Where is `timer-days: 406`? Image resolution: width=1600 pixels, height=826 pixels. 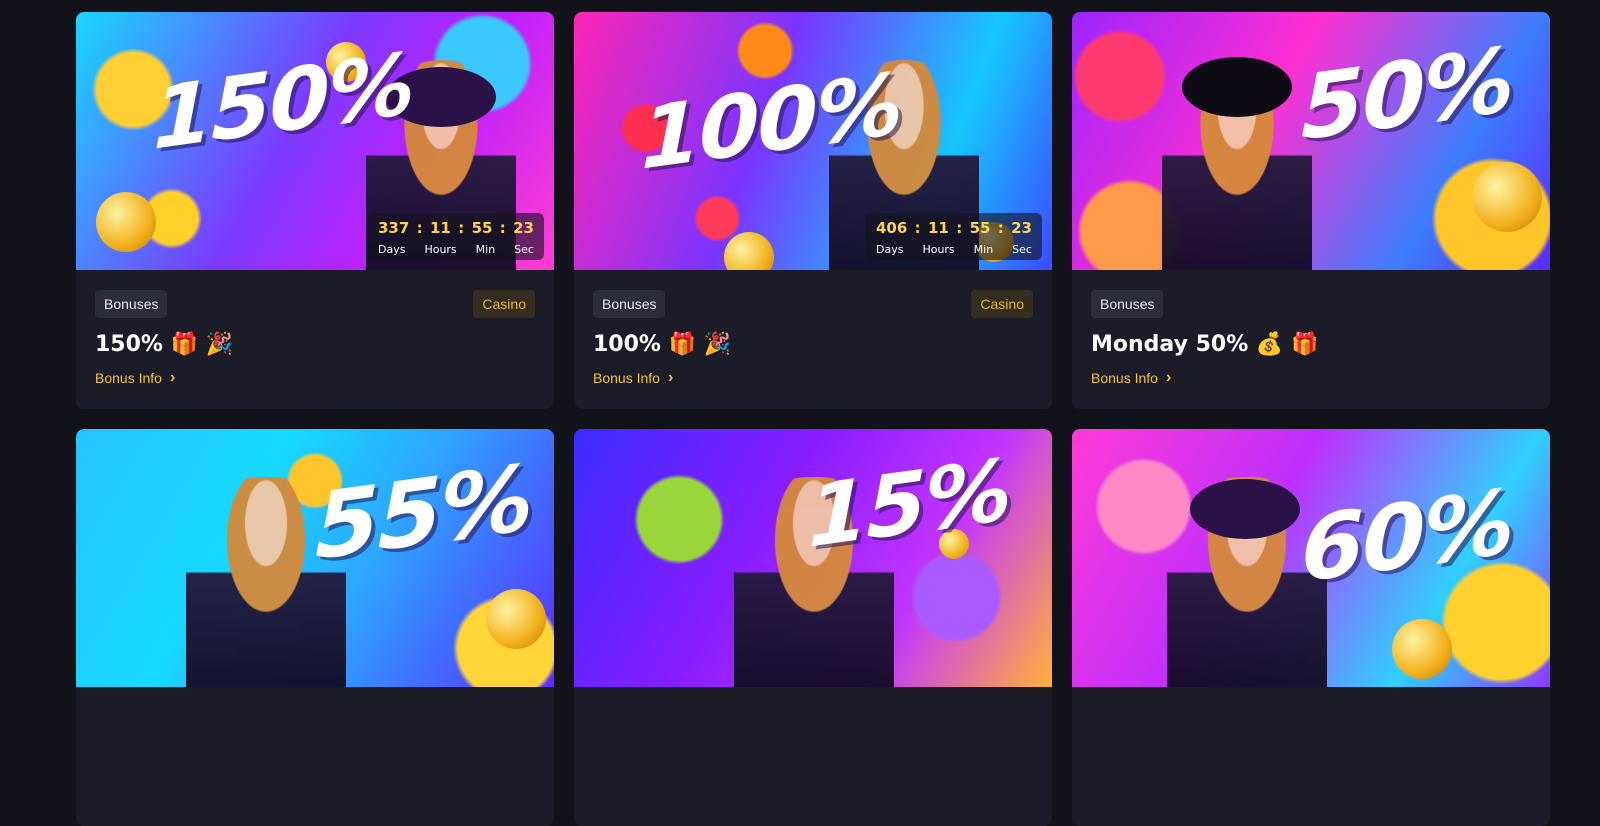 timer-days: 406 is located at coordinates (892, 228).